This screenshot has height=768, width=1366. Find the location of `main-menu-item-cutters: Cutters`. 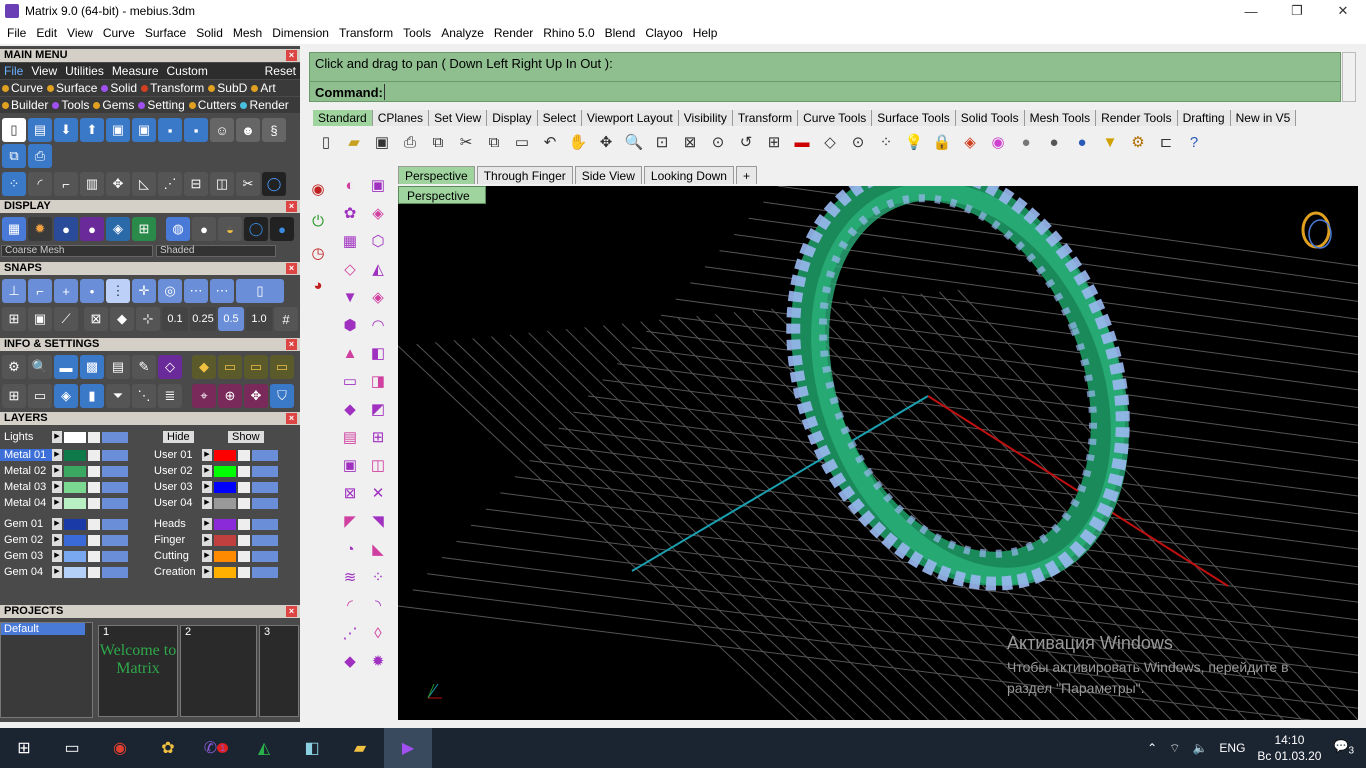

main-menu-item-cutters: Cutters is located at coordinates (213, 105).